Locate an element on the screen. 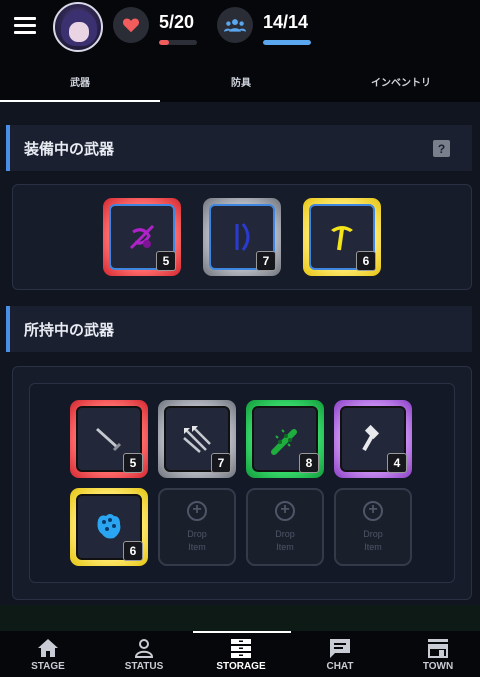  hammer-icon is located at coordinates (371, 437).